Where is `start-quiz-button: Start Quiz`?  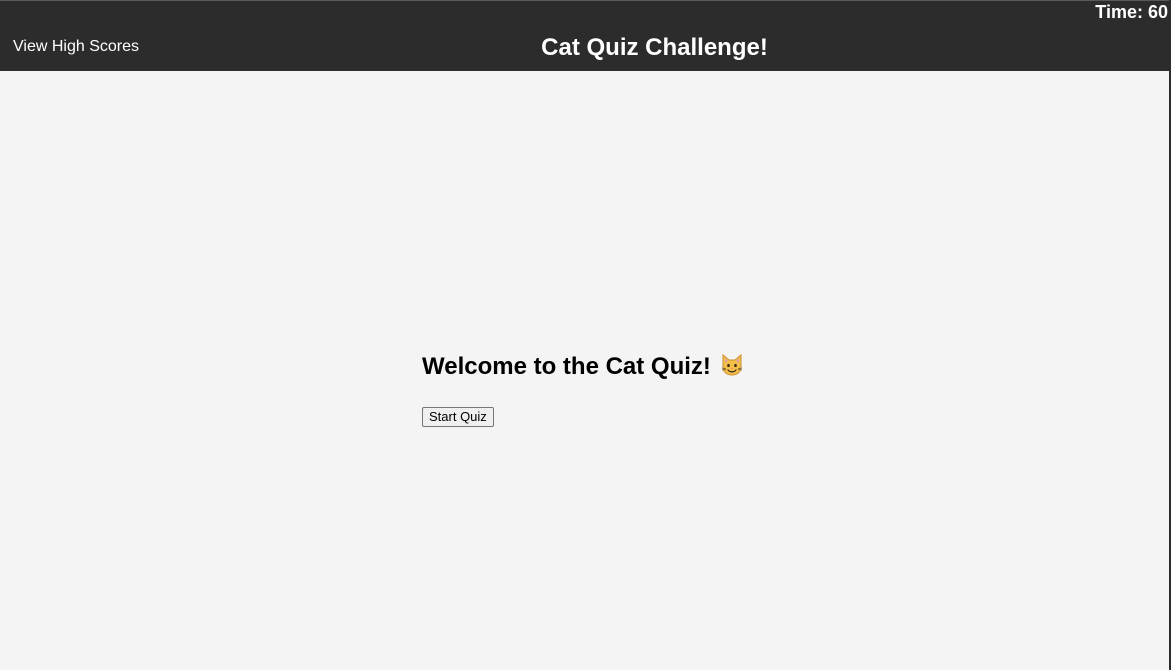
start-quiz-button: Start Quiz is located at coordinates (458, 417).